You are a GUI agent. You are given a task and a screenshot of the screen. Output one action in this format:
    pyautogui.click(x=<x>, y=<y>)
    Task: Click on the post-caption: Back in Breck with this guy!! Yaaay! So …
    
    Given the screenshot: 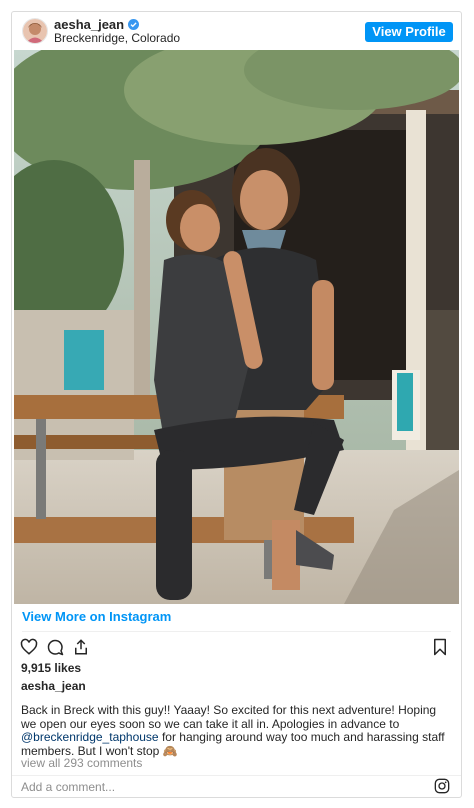 What is the action you would take?
    pyautogui.click(x=235, y=730)
    